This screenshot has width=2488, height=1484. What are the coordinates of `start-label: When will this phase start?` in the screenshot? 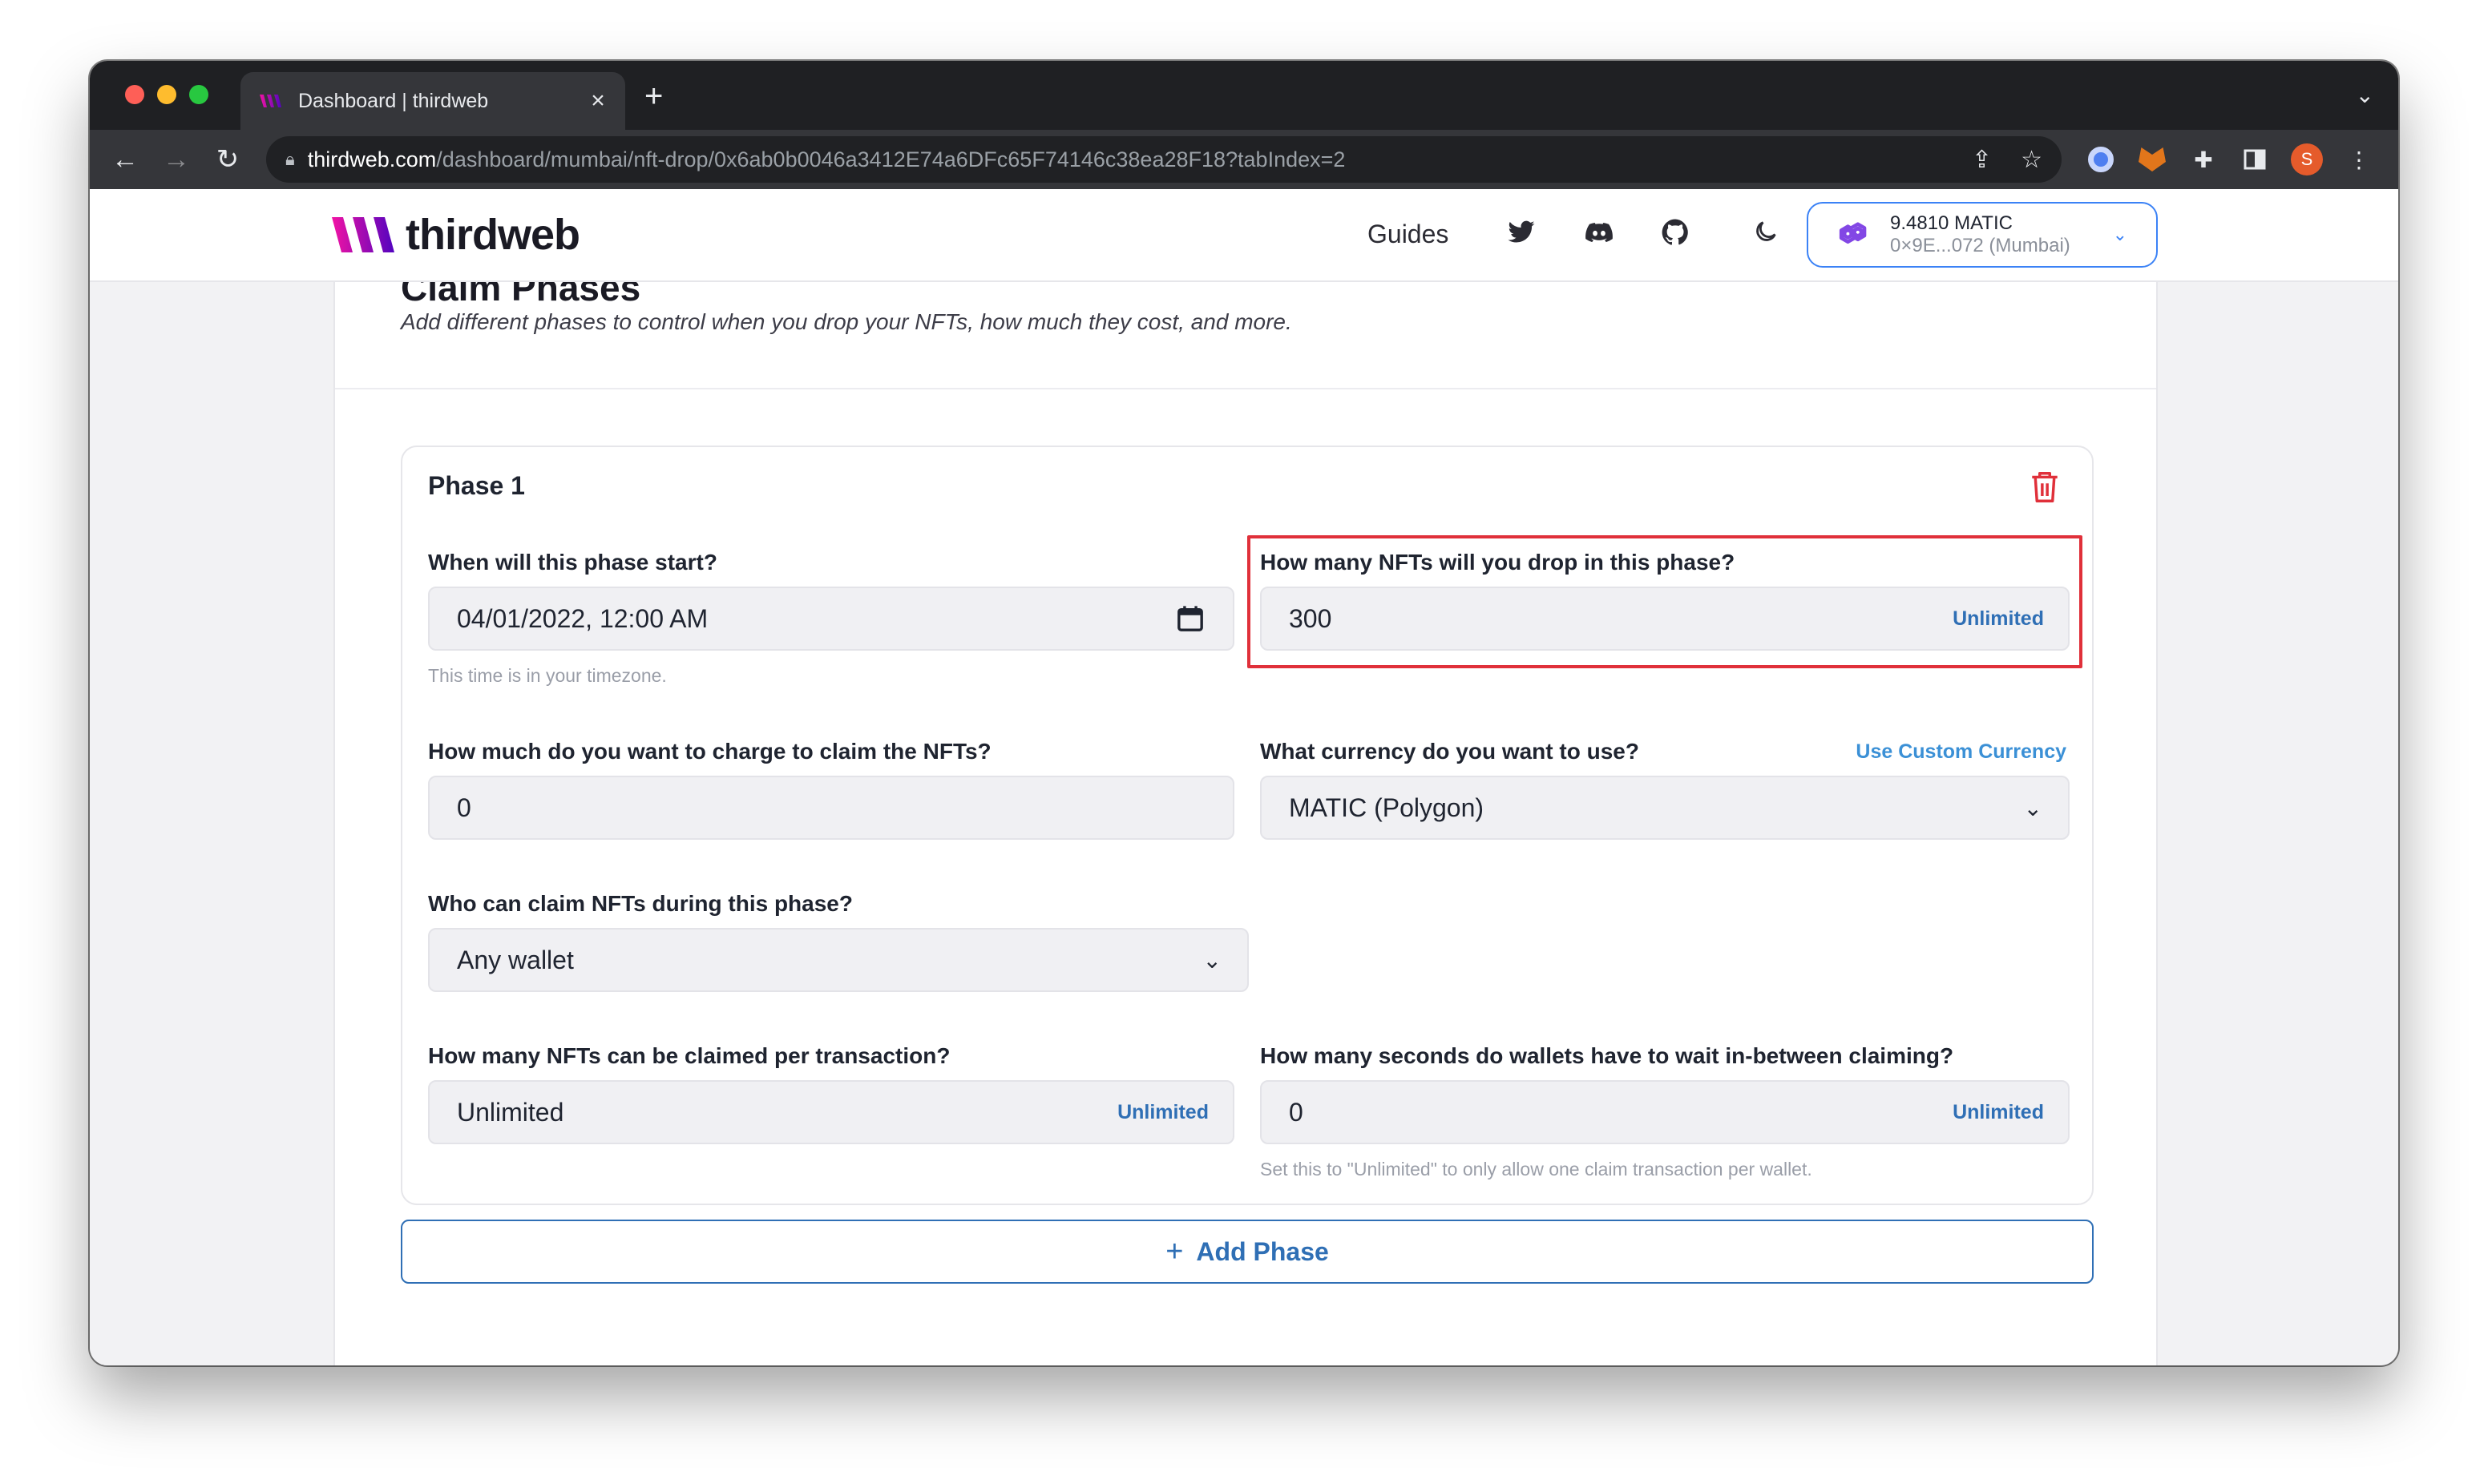 It's located at (572, 563).